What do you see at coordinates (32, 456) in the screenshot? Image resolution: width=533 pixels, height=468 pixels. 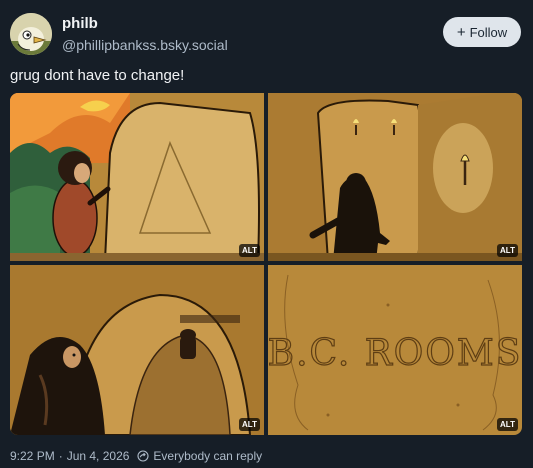 I see `post-time: 9:22 PM` at bounding box center [32, 456].